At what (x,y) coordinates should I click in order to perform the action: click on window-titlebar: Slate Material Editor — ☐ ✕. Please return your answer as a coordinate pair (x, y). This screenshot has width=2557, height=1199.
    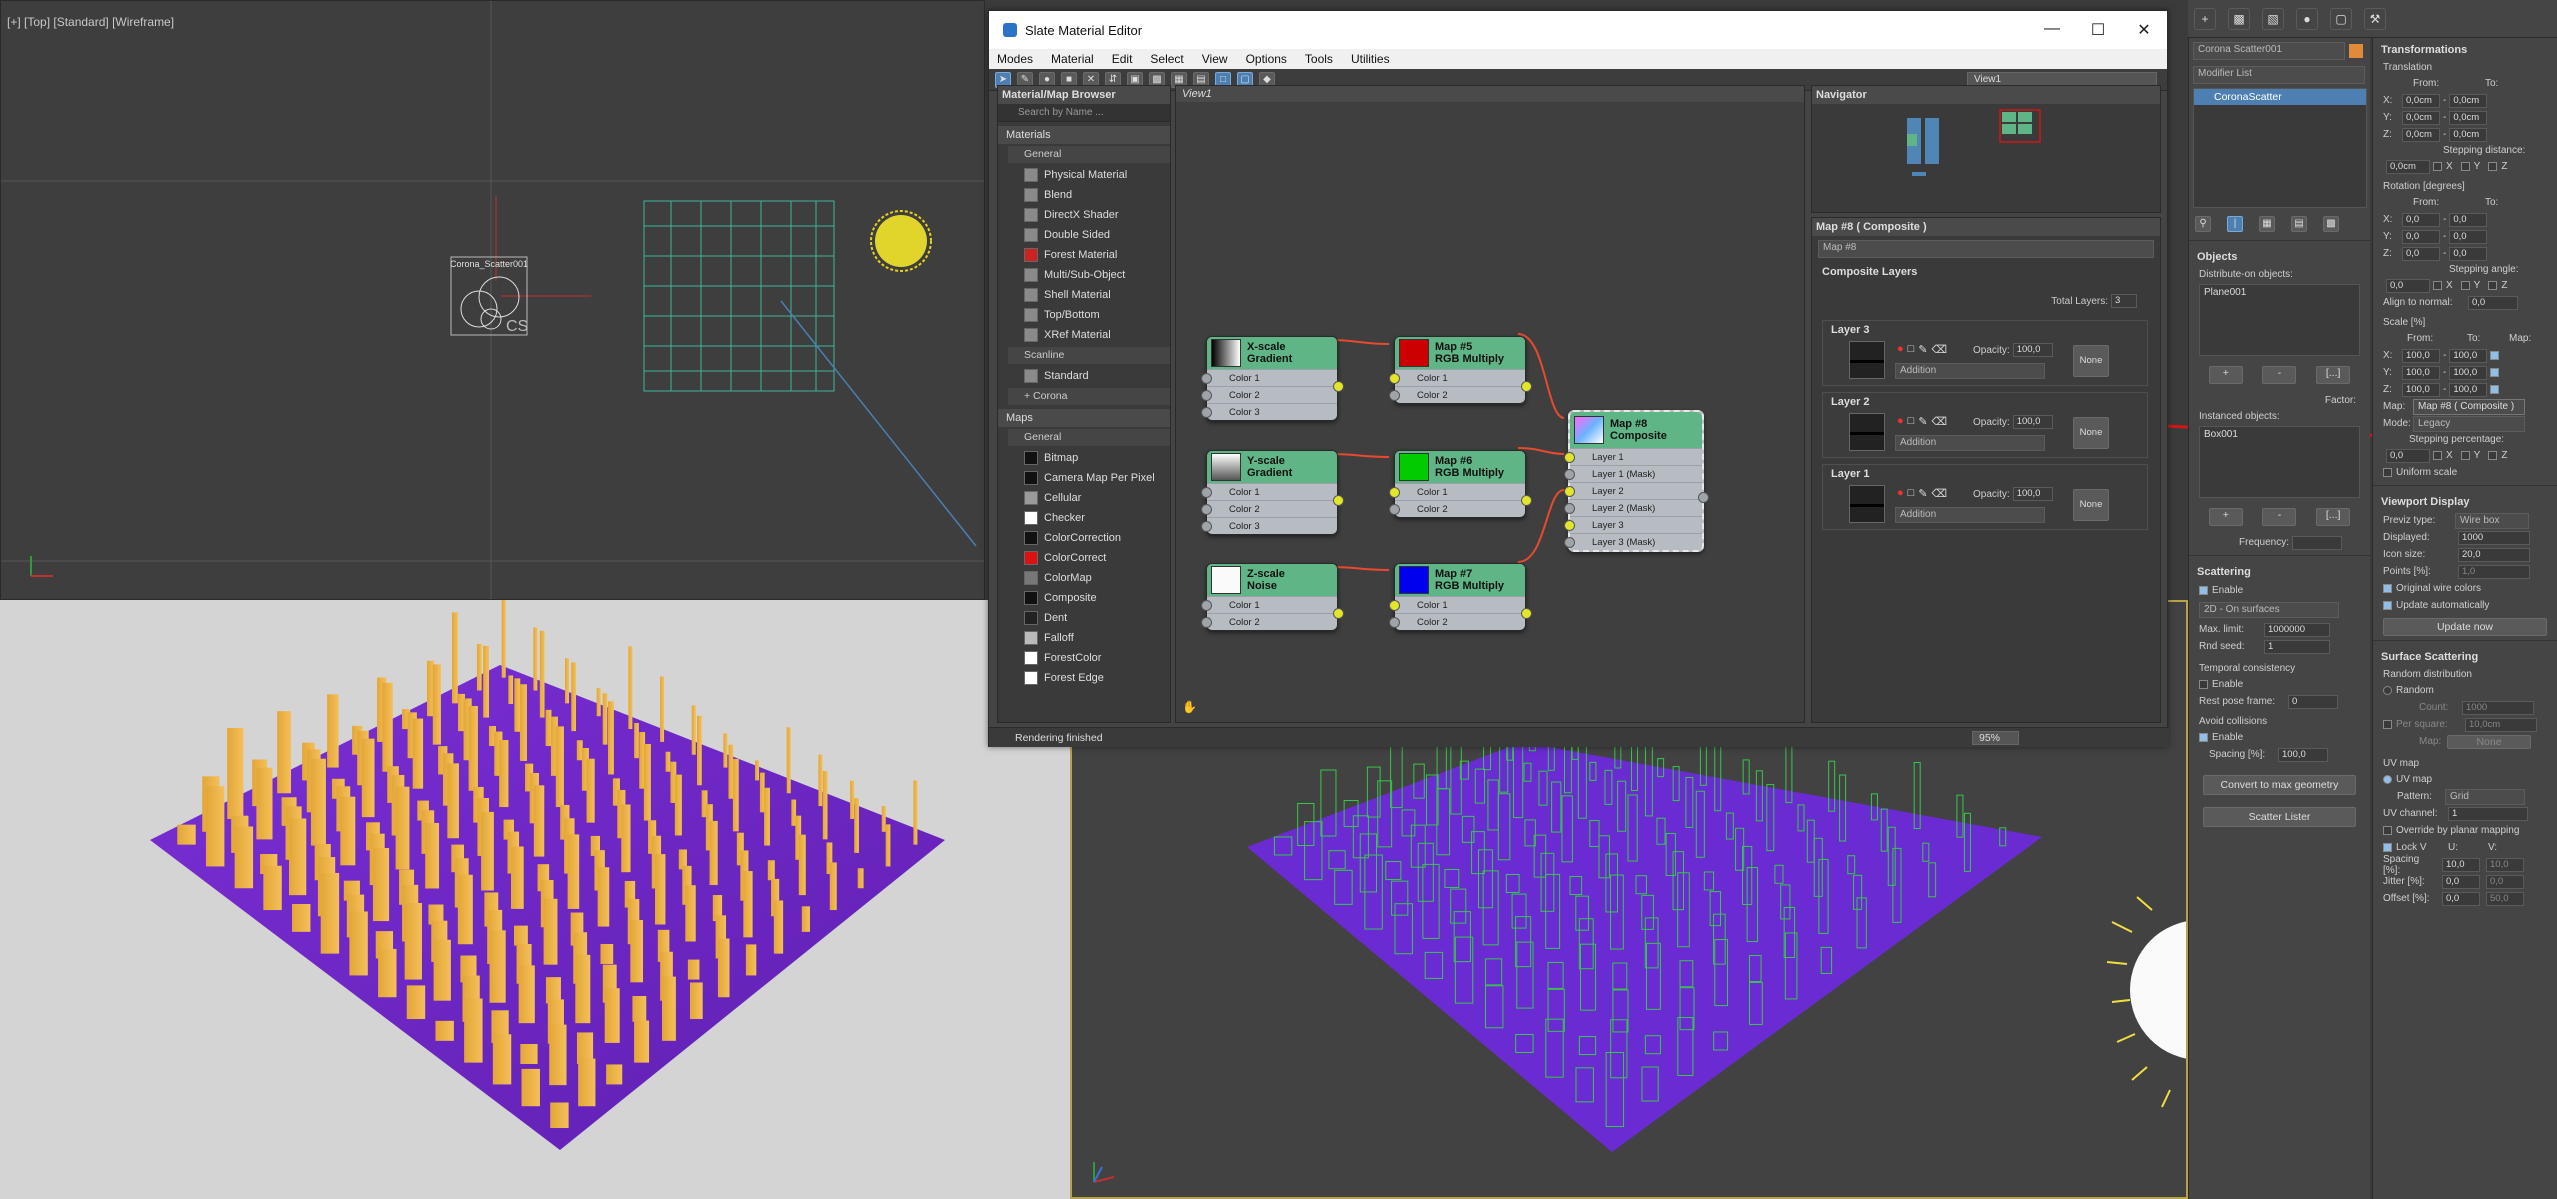
    Looking at the image, I should click on (1578, 30).